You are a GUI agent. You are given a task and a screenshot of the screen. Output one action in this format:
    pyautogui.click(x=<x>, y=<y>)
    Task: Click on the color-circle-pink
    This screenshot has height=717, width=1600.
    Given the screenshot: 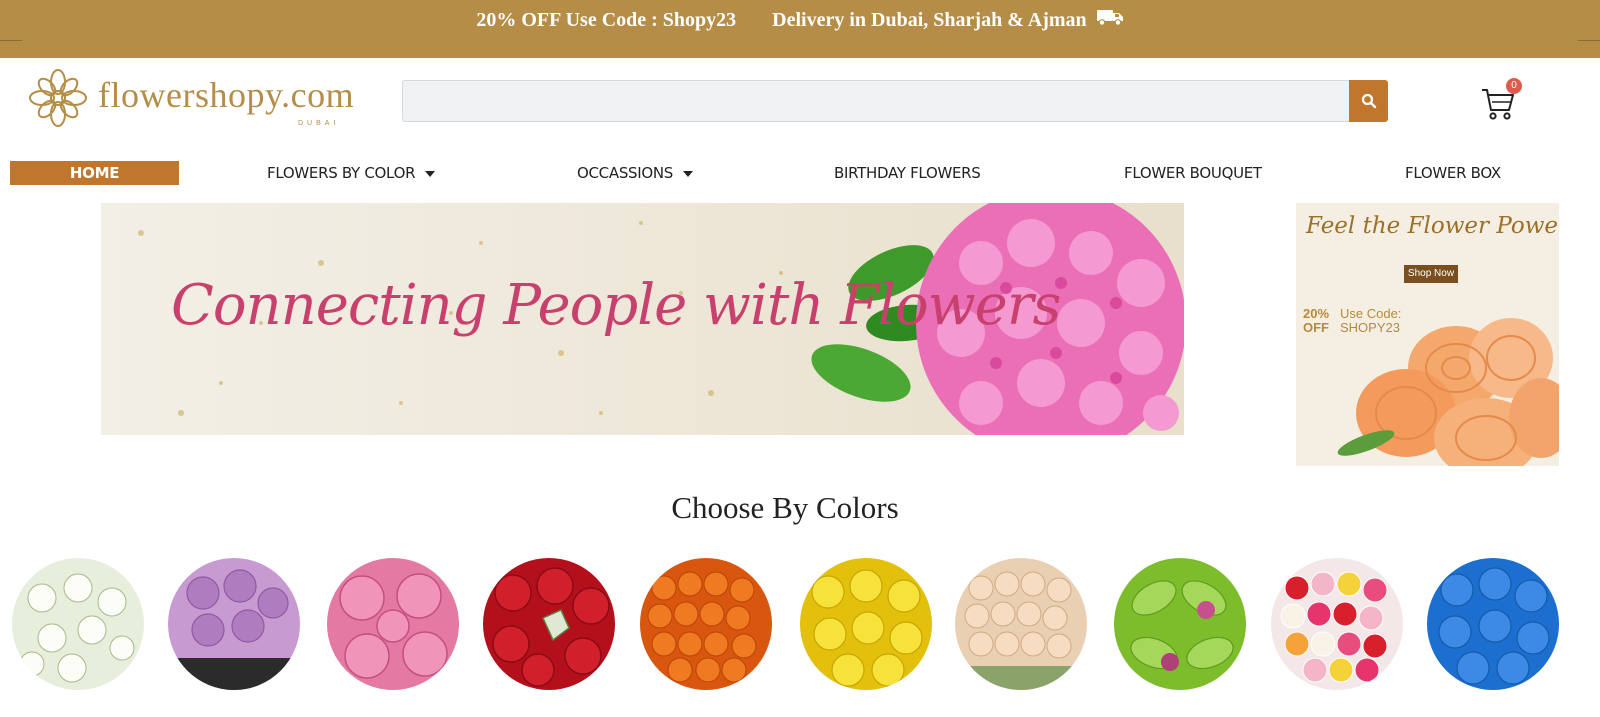 What is the action you would take?
    pyautogui.click(x=393, y=624)
    